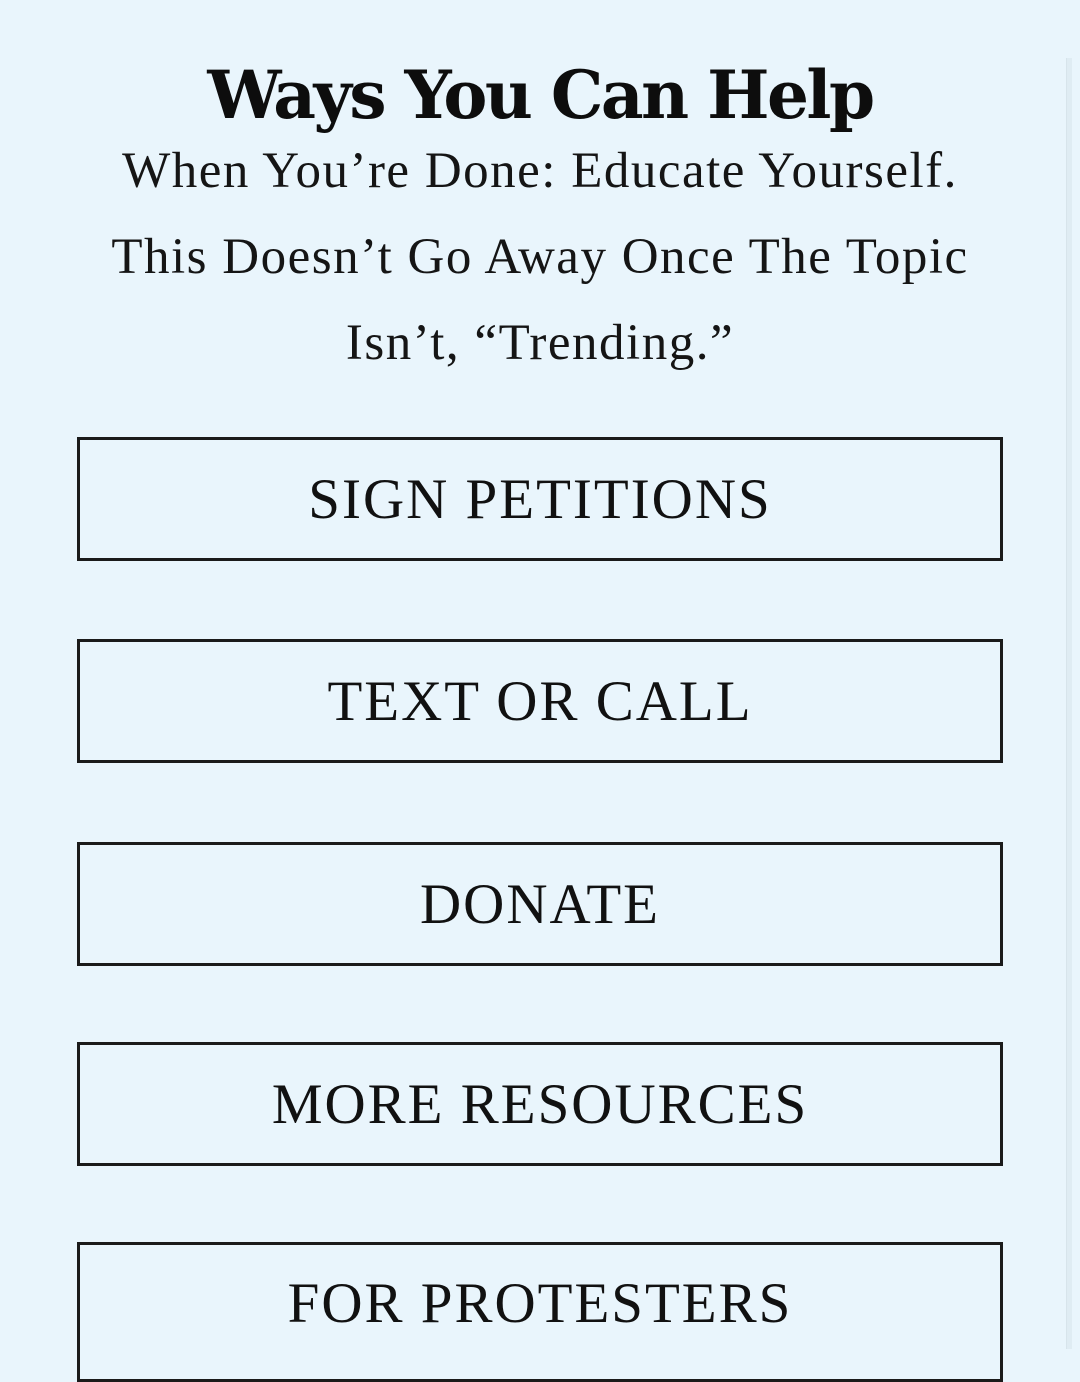 This screenshot has width=1080, height=1382. Describe the element at coordinates (541, 95) in the screenshot. I see `page-title: Ways You Can Help` at that location.